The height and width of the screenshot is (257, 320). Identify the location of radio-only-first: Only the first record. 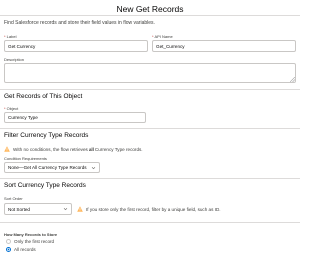
(30, 241).